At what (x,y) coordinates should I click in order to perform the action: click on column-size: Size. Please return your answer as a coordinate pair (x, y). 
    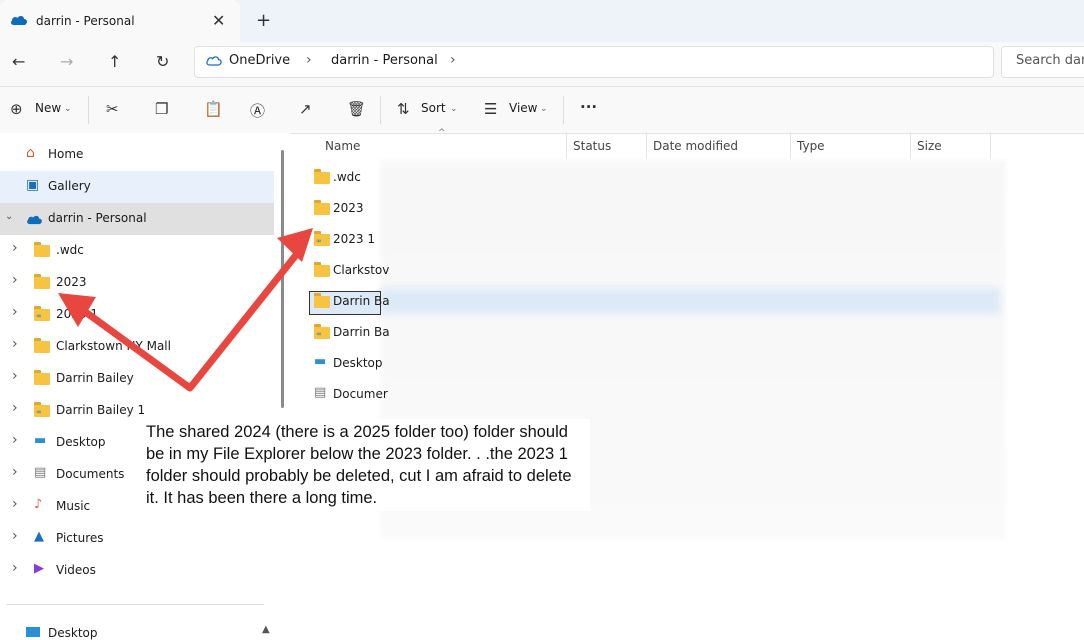
    Looking at the image, I should click on (929, 146).